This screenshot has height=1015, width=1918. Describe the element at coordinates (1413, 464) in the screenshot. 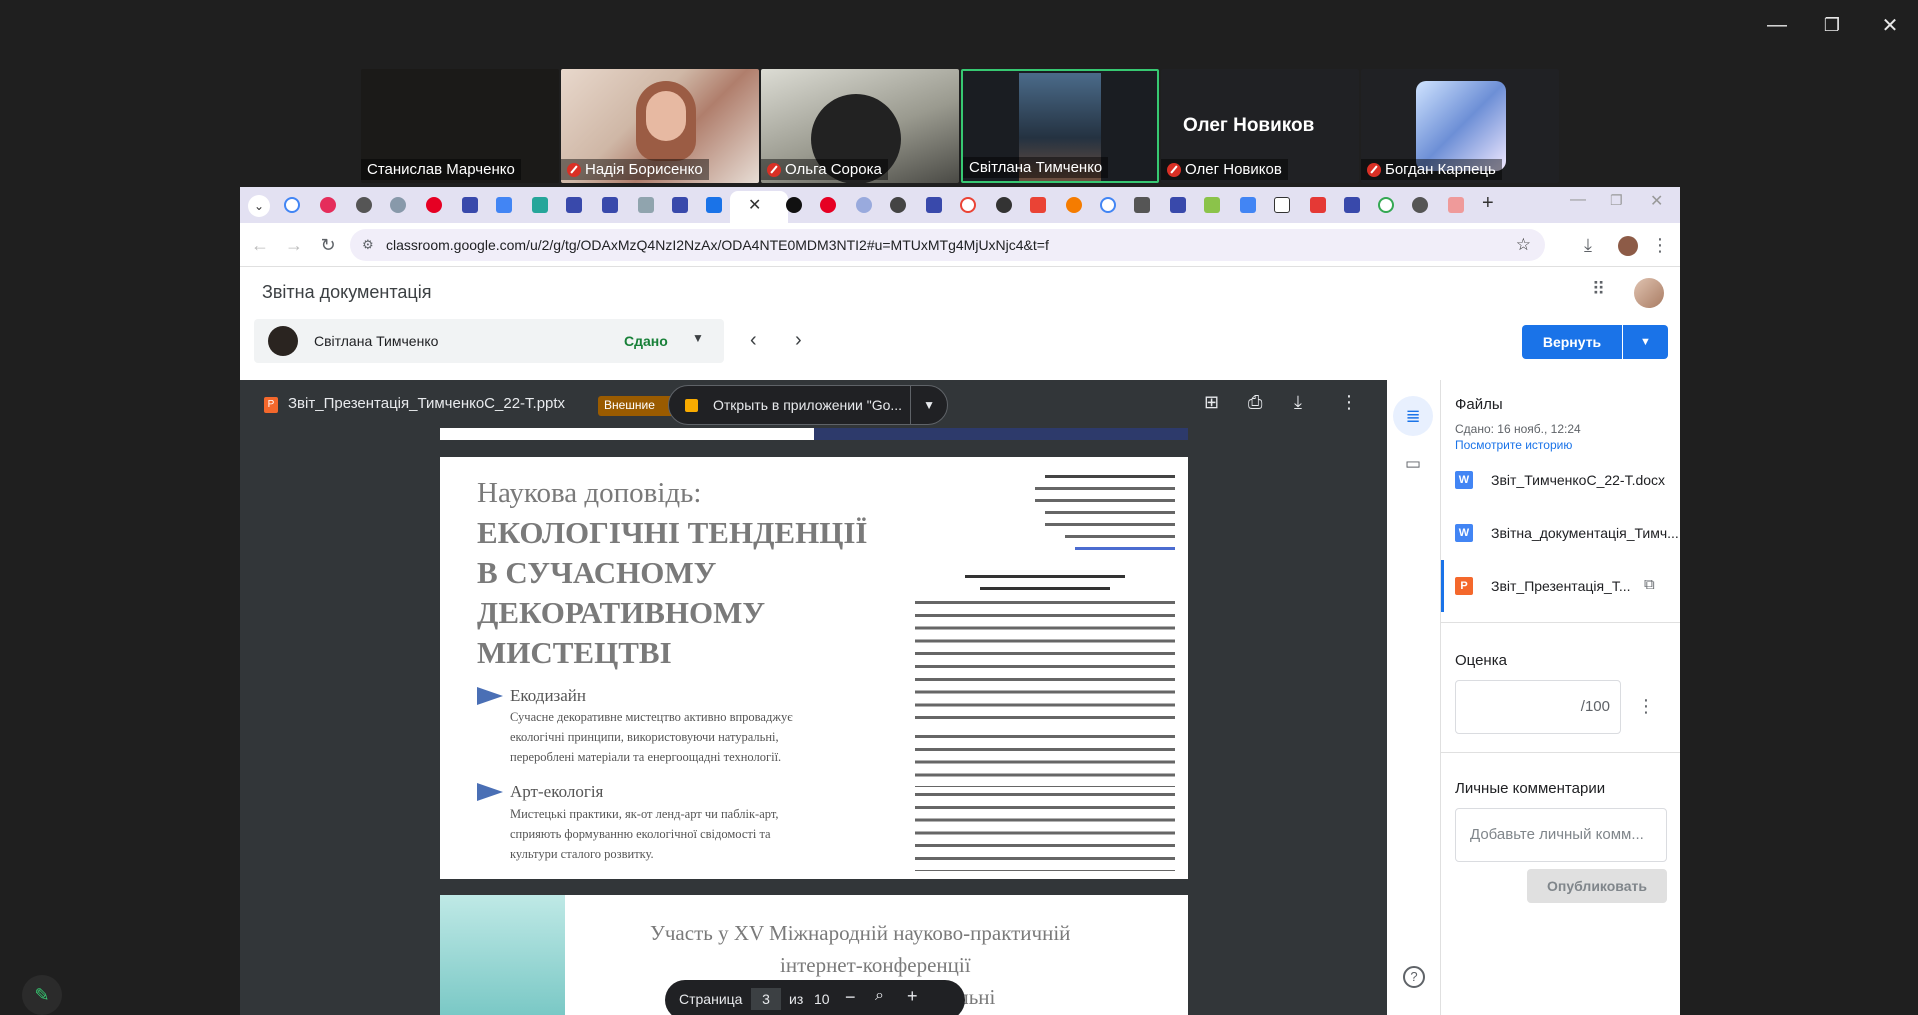

I see `comments-tab-icon: ▭` at that location.